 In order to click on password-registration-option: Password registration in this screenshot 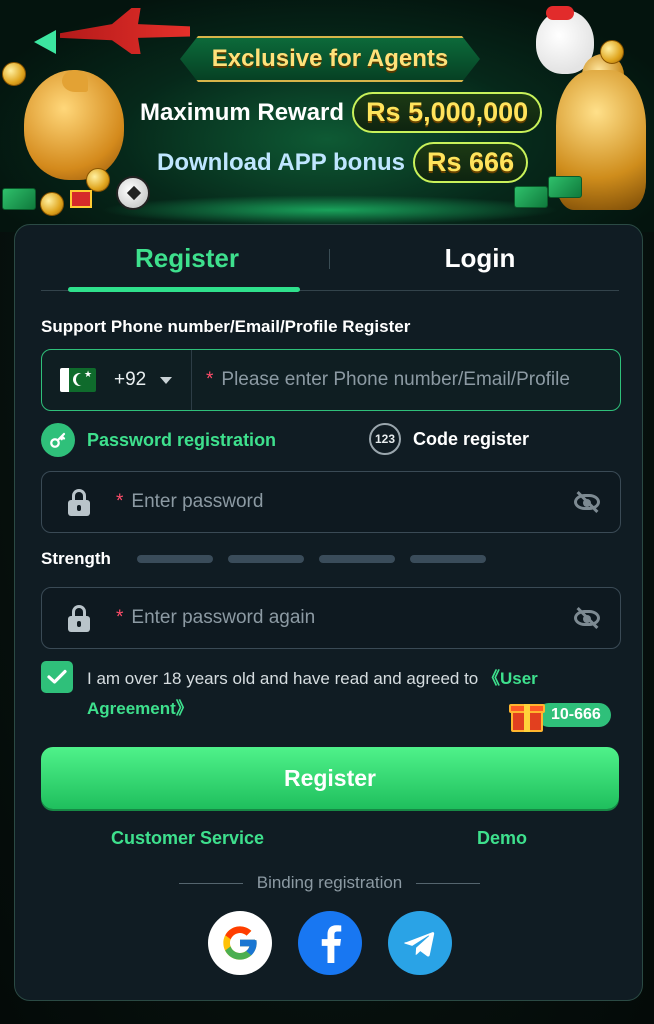, I will do `click(158, 440)`.